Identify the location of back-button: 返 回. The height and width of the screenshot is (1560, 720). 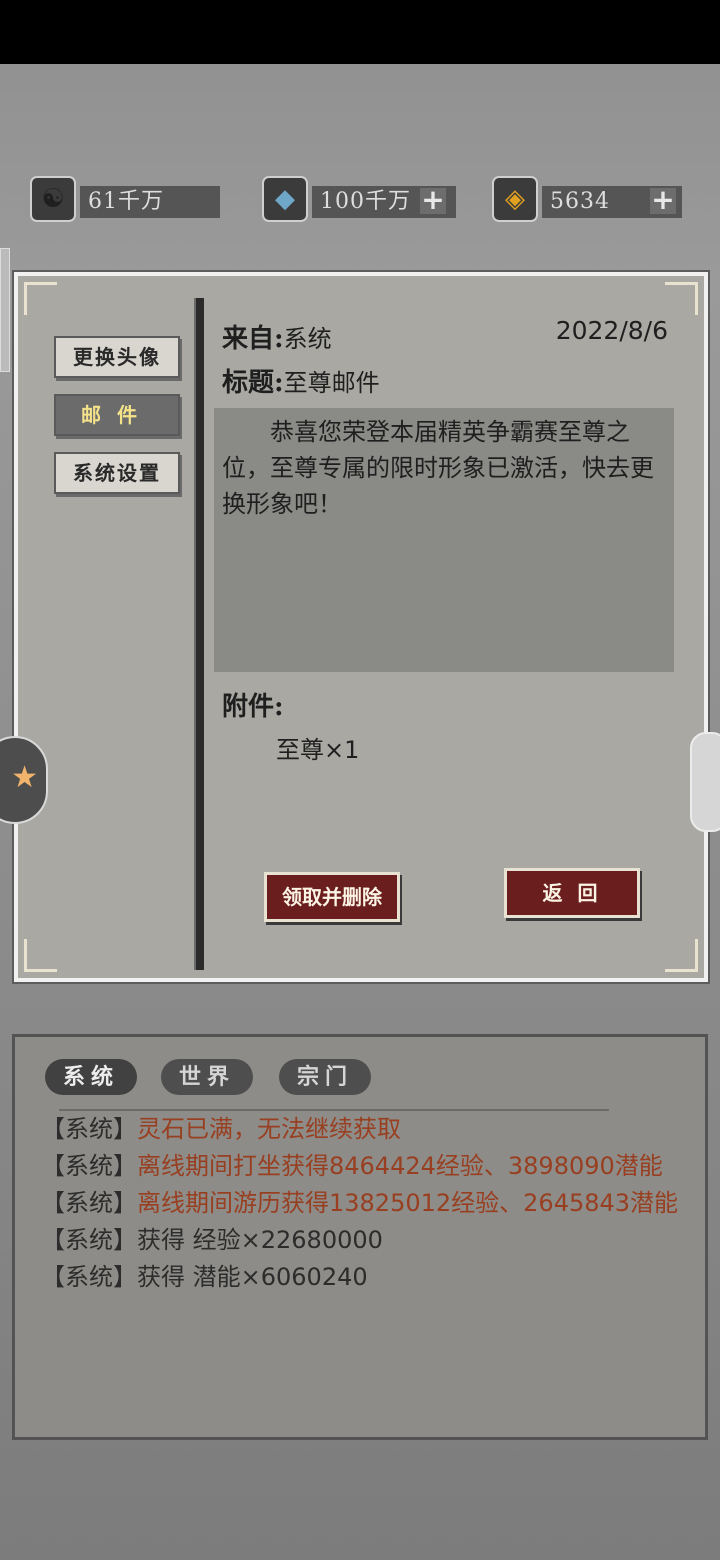
(572, 893).